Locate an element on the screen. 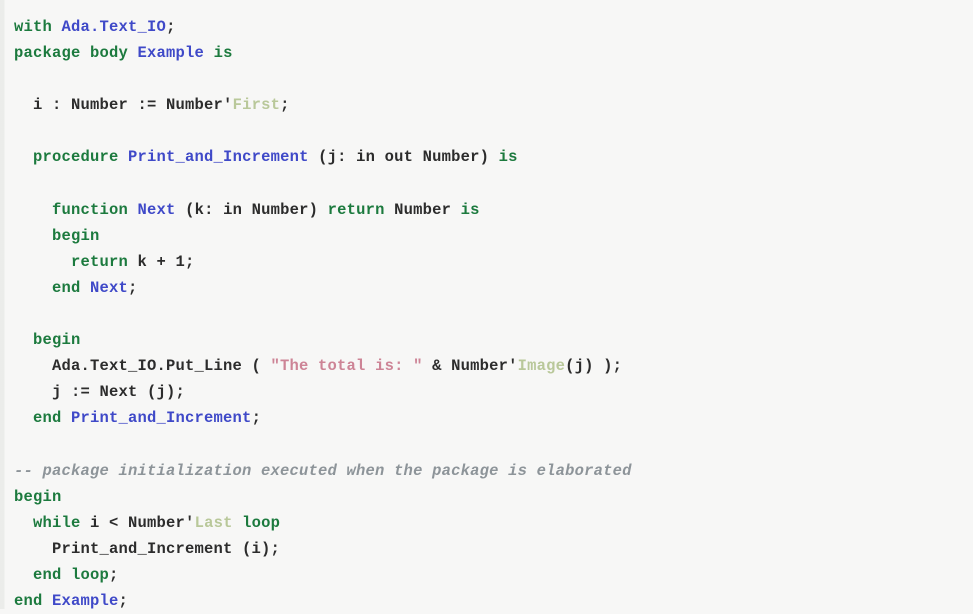  code-token-plain: Print_and_Increment (i); is located at coordinates (147, 548).